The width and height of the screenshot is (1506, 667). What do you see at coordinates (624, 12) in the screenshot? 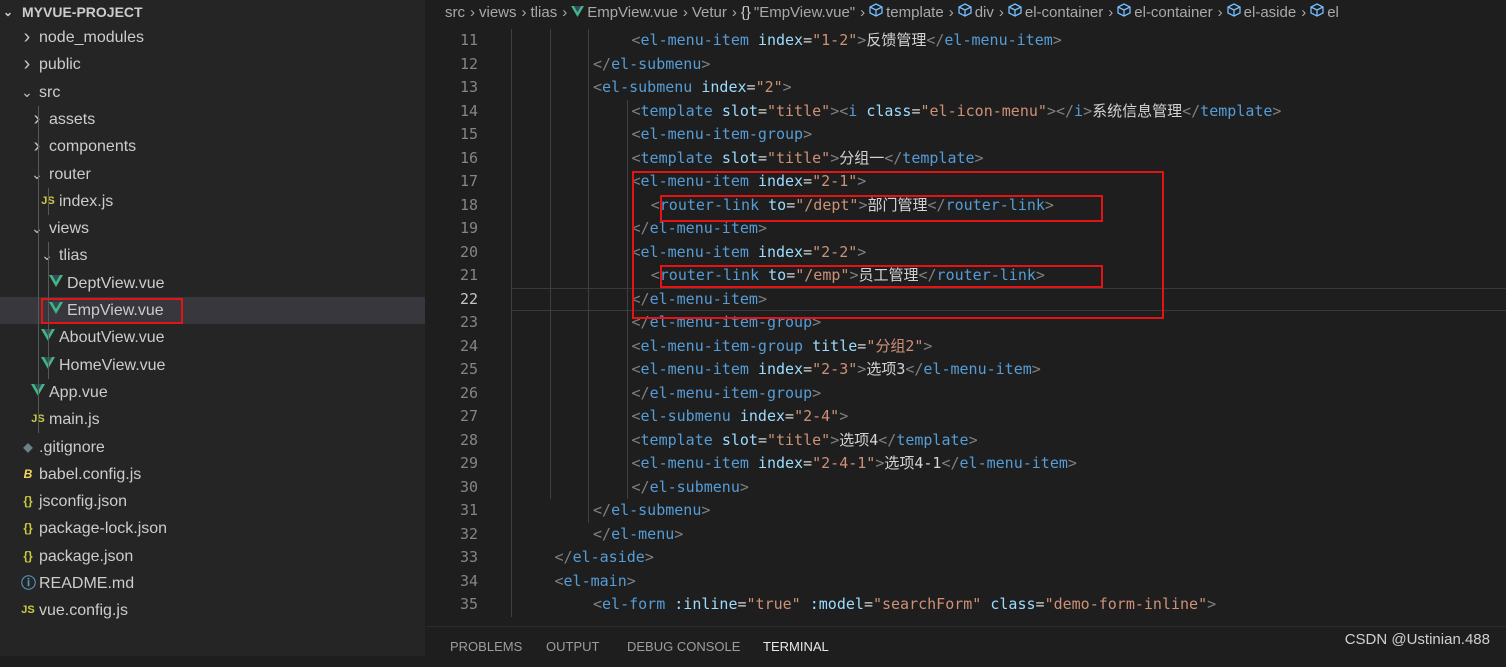
I see `breadcrumb-segment: EmpView.vue` at bounding box center [624, 12].